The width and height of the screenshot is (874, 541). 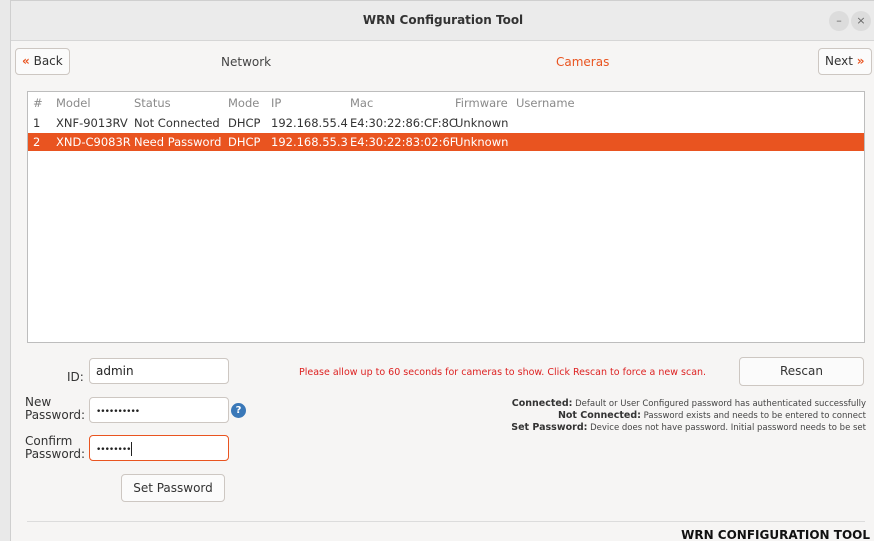 What do you see at coordinates (93, 142) in the screenshot?
I see `cell-model: XND-C9083R` at bounding box center [93, 142].